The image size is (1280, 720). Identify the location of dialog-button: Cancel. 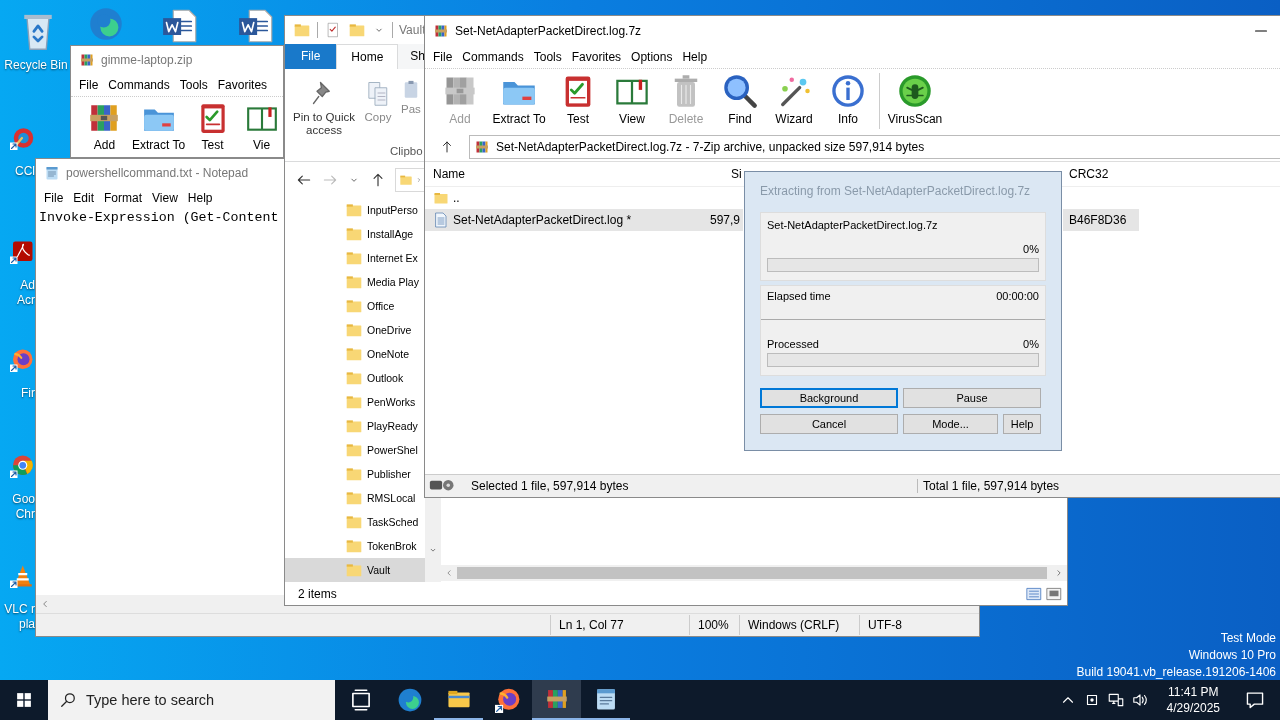
(829, 424).